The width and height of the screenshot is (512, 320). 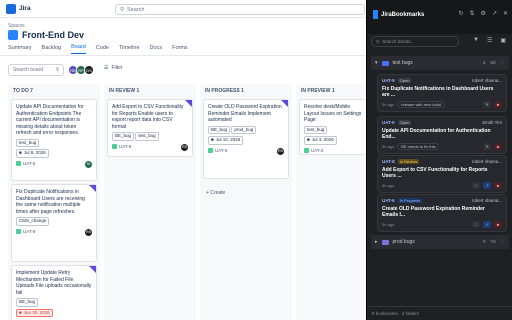 What do you see at coordinates (388, 80) in the screenshot?
I see `bookmark-key: UAT-9` at bounding box center [388, 80].